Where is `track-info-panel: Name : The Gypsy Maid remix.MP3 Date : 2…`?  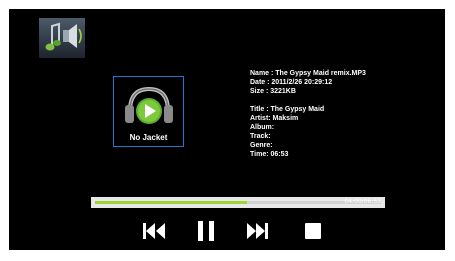 track-info-panel: Name : The Gypsy Maid remix.MP3 Date : 2… is located at coordinates (308, 114).